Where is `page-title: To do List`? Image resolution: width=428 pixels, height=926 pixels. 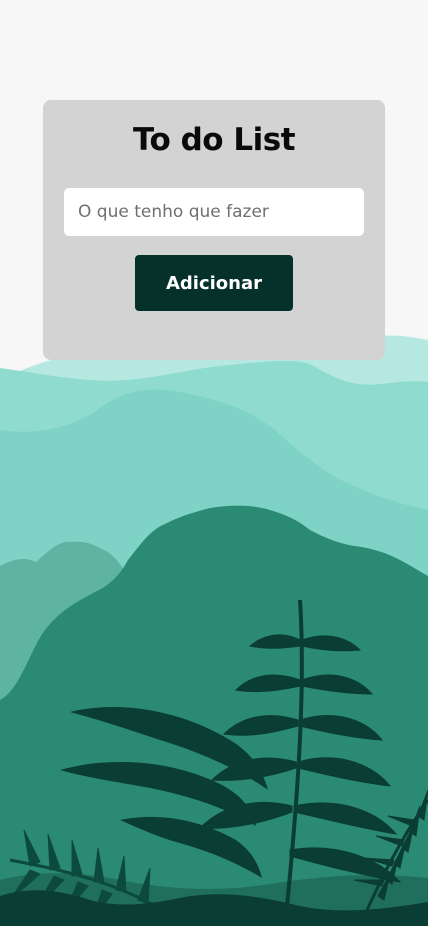 page-title: To do List is located at coordinates (214, 140).